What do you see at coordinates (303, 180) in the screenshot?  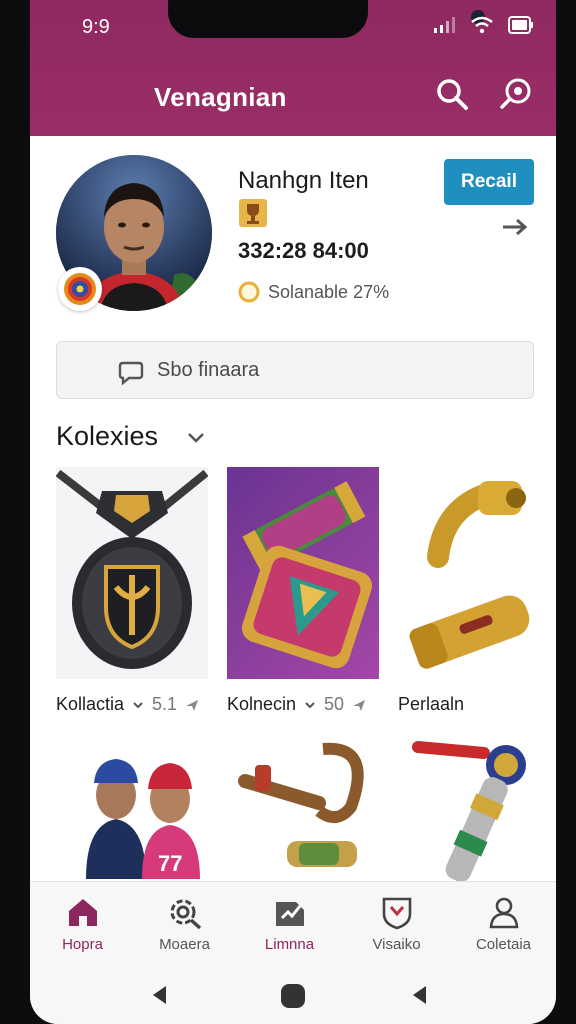 I see `player-name: Nanhgn Iten` at bounding box center [303, 180].